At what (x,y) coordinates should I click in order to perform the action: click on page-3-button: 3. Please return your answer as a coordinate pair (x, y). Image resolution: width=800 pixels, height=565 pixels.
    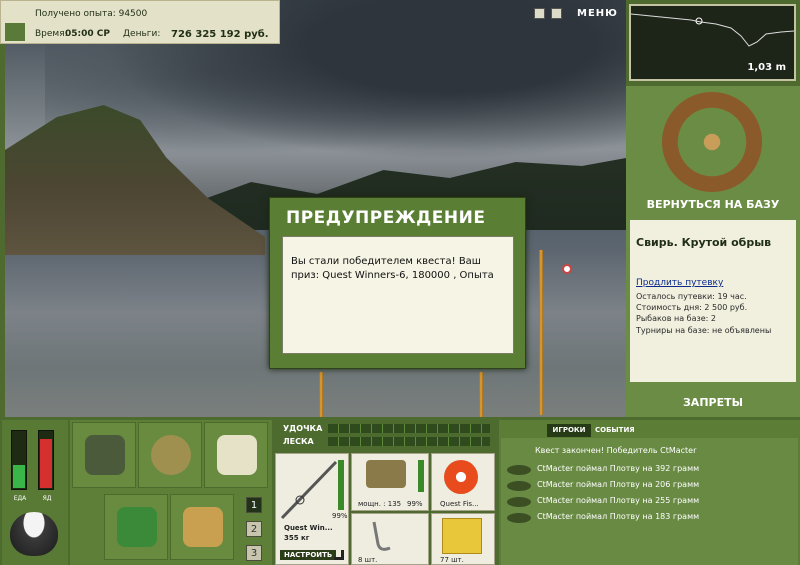
    Looking at the image, I should click on (254, 553).